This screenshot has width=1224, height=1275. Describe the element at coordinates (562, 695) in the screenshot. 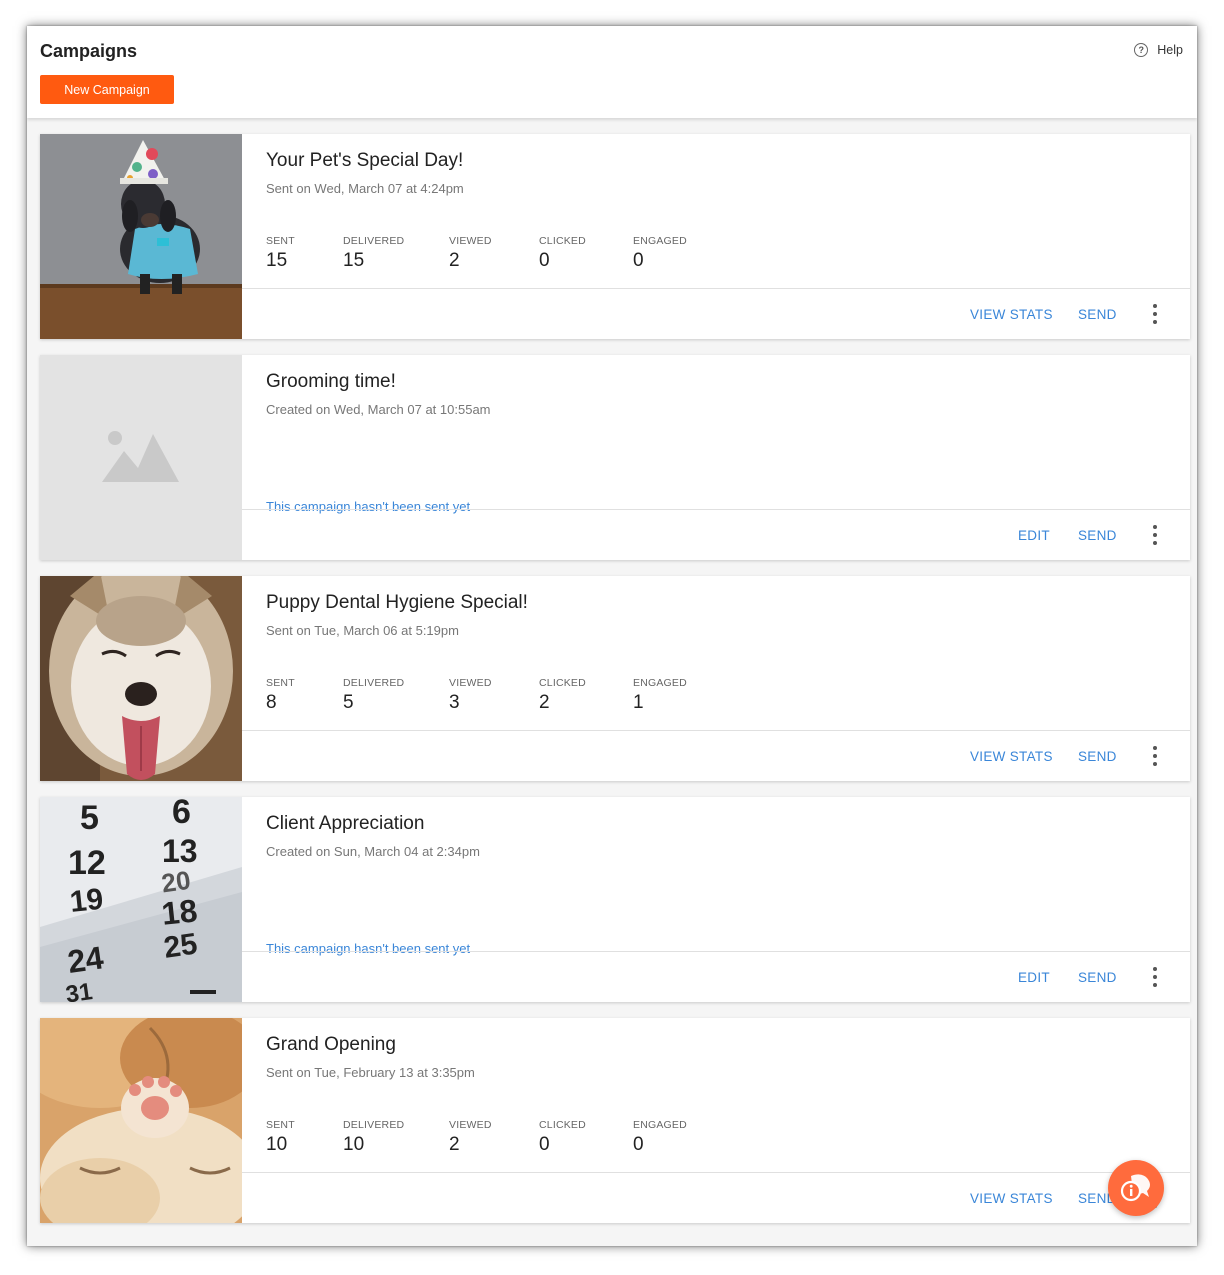

I see `stat-clicked: CLICKED 2` at that location.